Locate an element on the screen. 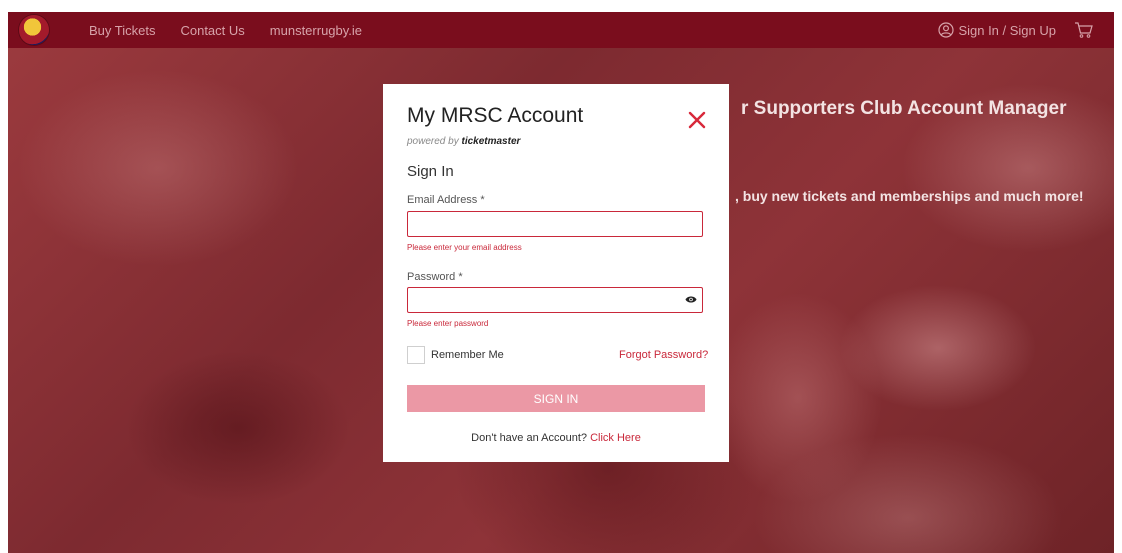 Image resolution: width=1122 pixels, height=553 pixels. modal-title: My MRSC Account is located at coordinates (495, 115).